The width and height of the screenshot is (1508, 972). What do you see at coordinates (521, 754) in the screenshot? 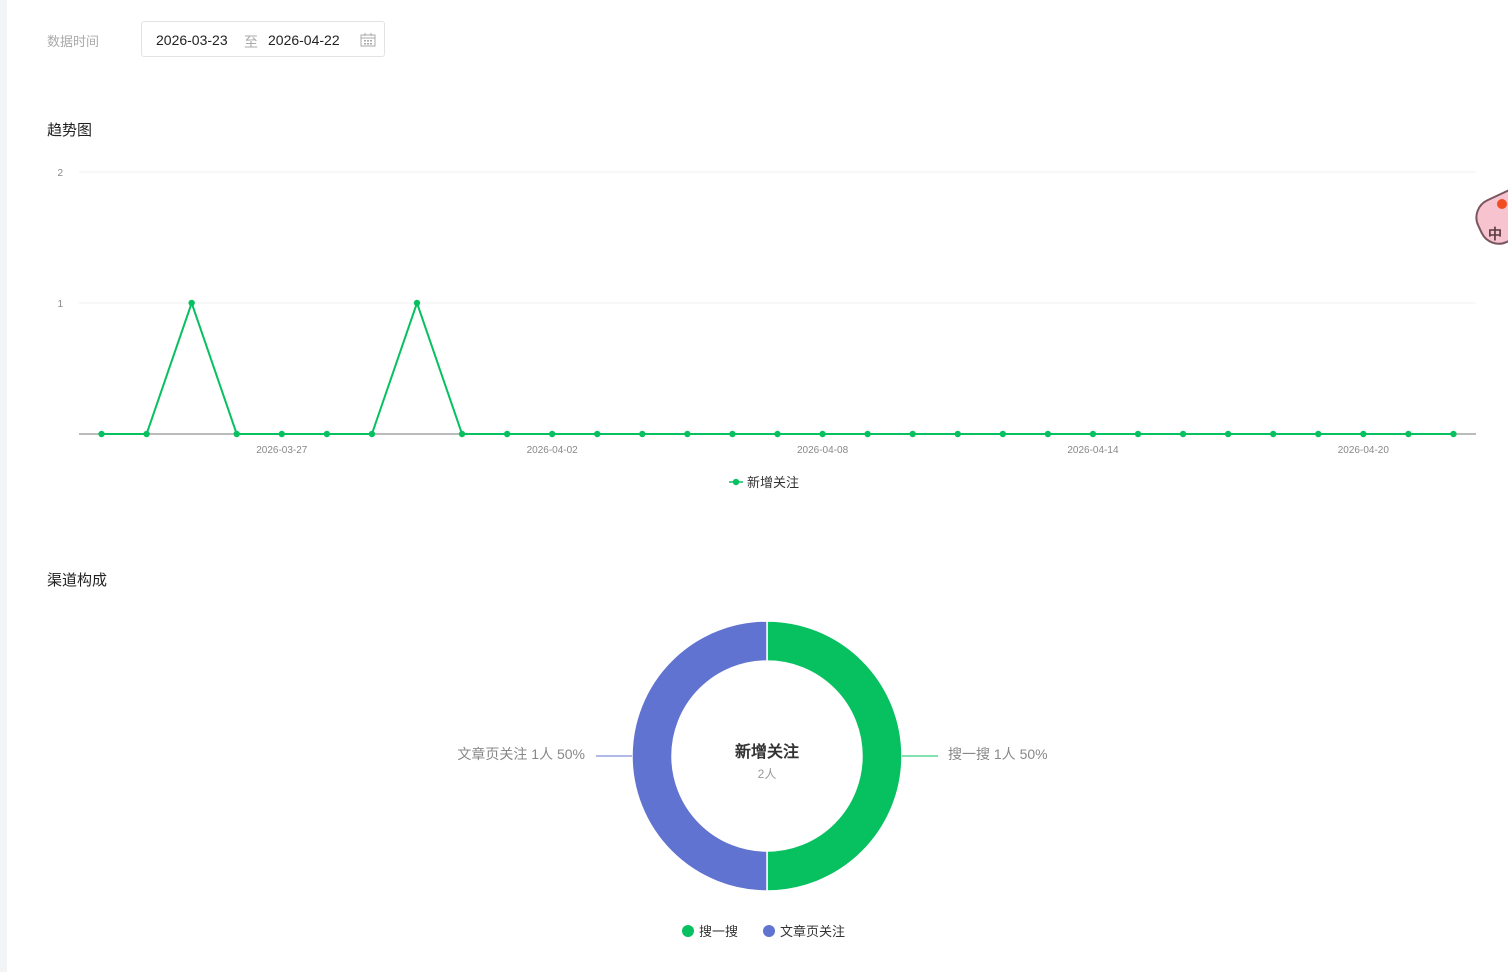
I see `slice-label: 文章页关注 1人 50%` at bounding box center [521, 754].